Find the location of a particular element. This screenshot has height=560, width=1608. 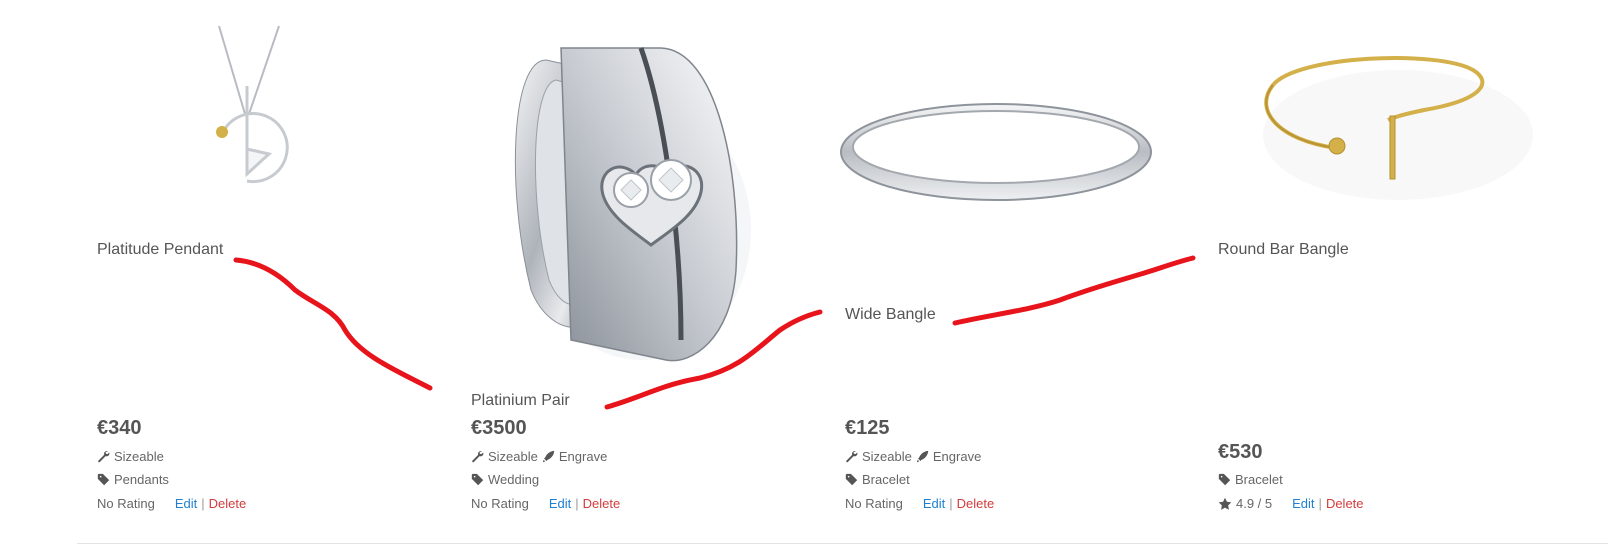

star-icon is located at coordinates (1225, 504).